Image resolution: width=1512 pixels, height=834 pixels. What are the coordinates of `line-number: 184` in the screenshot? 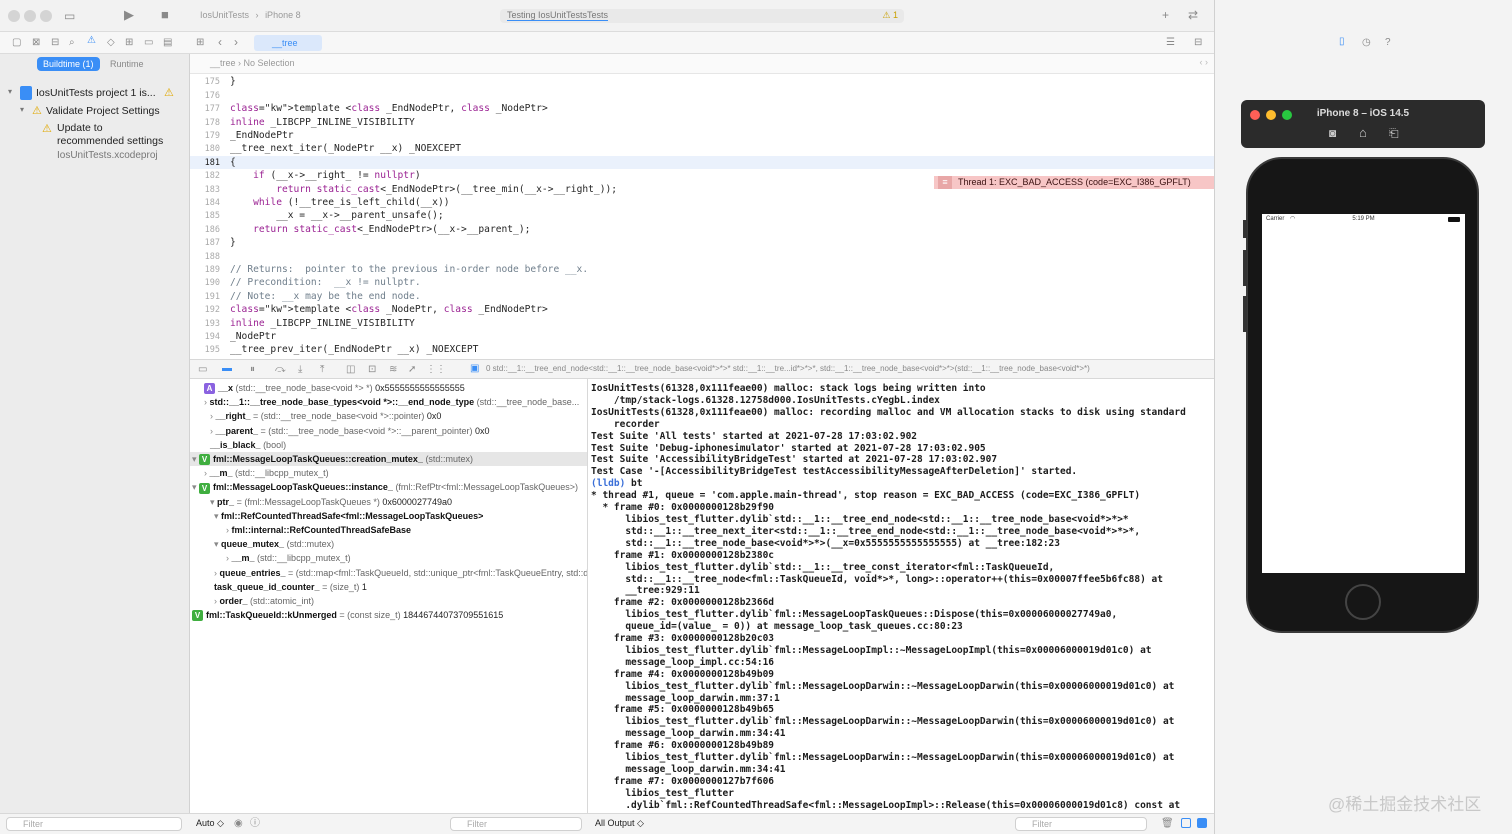 It's located at (205, 203).